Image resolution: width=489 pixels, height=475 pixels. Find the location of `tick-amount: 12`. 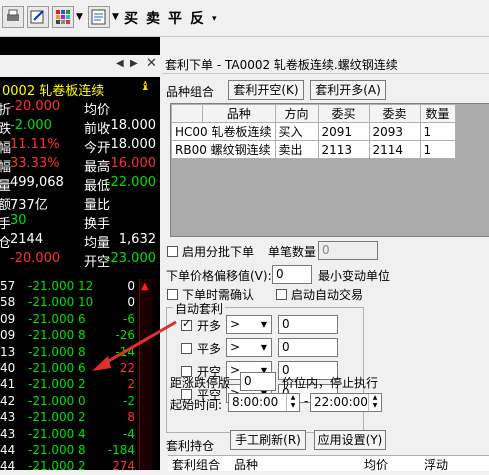

tick-amount: 12 is located at coordinates (86, 286).